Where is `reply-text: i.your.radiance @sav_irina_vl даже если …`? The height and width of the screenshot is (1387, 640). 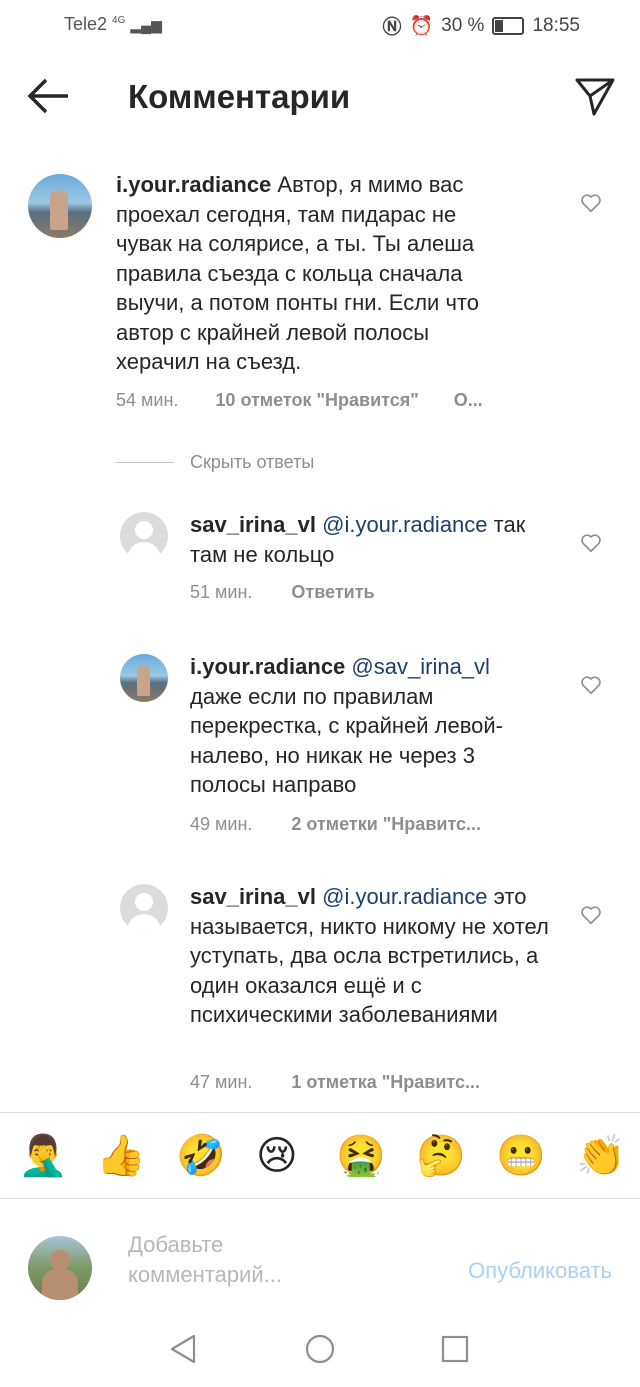 reply-text: i.your.radiance @sav_irina_vl даже если … is located at coordinates (355, 726).